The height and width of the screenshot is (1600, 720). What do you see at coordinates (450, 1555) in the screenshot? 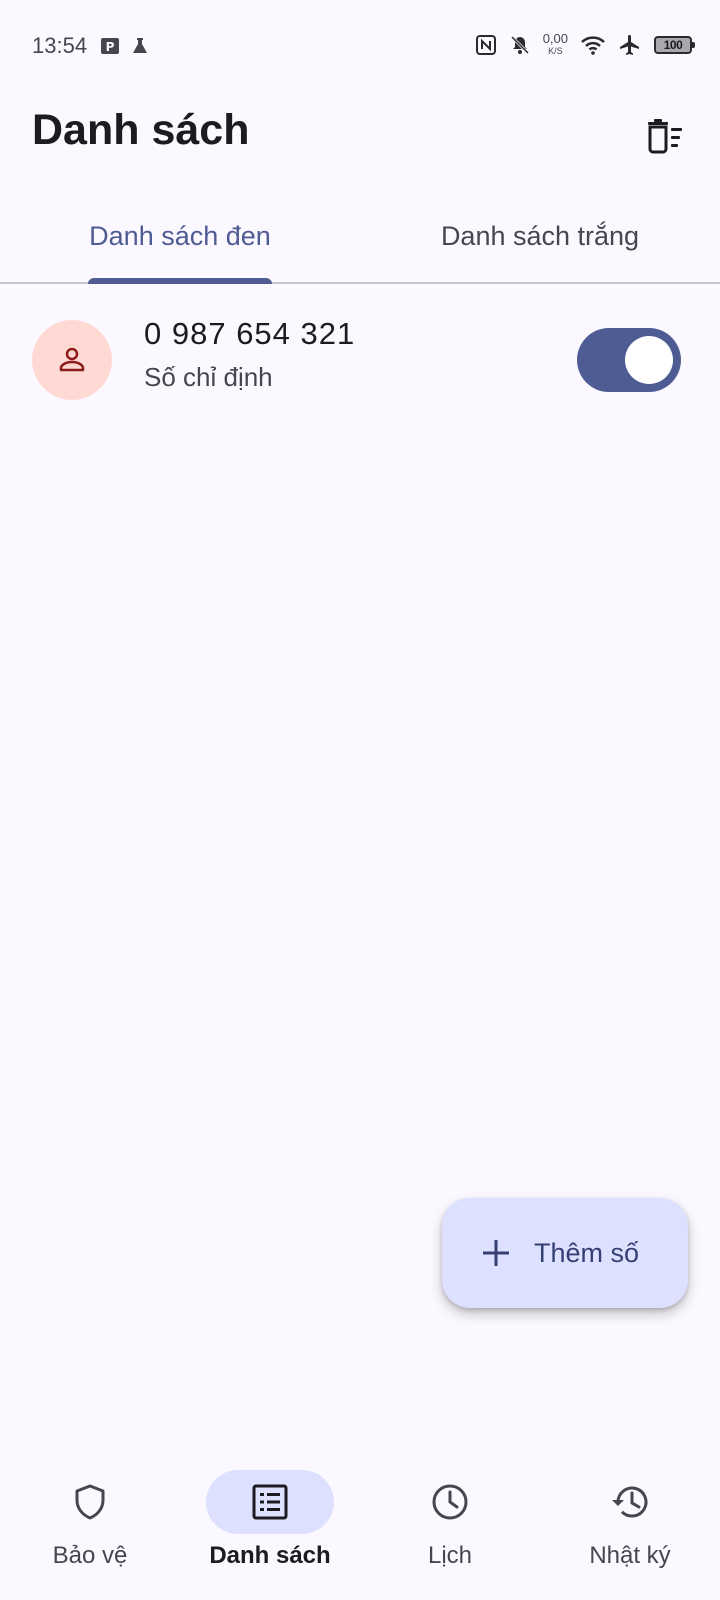
I see `nav-label-schedule: Lịch` at bounding box center [450, 1555].